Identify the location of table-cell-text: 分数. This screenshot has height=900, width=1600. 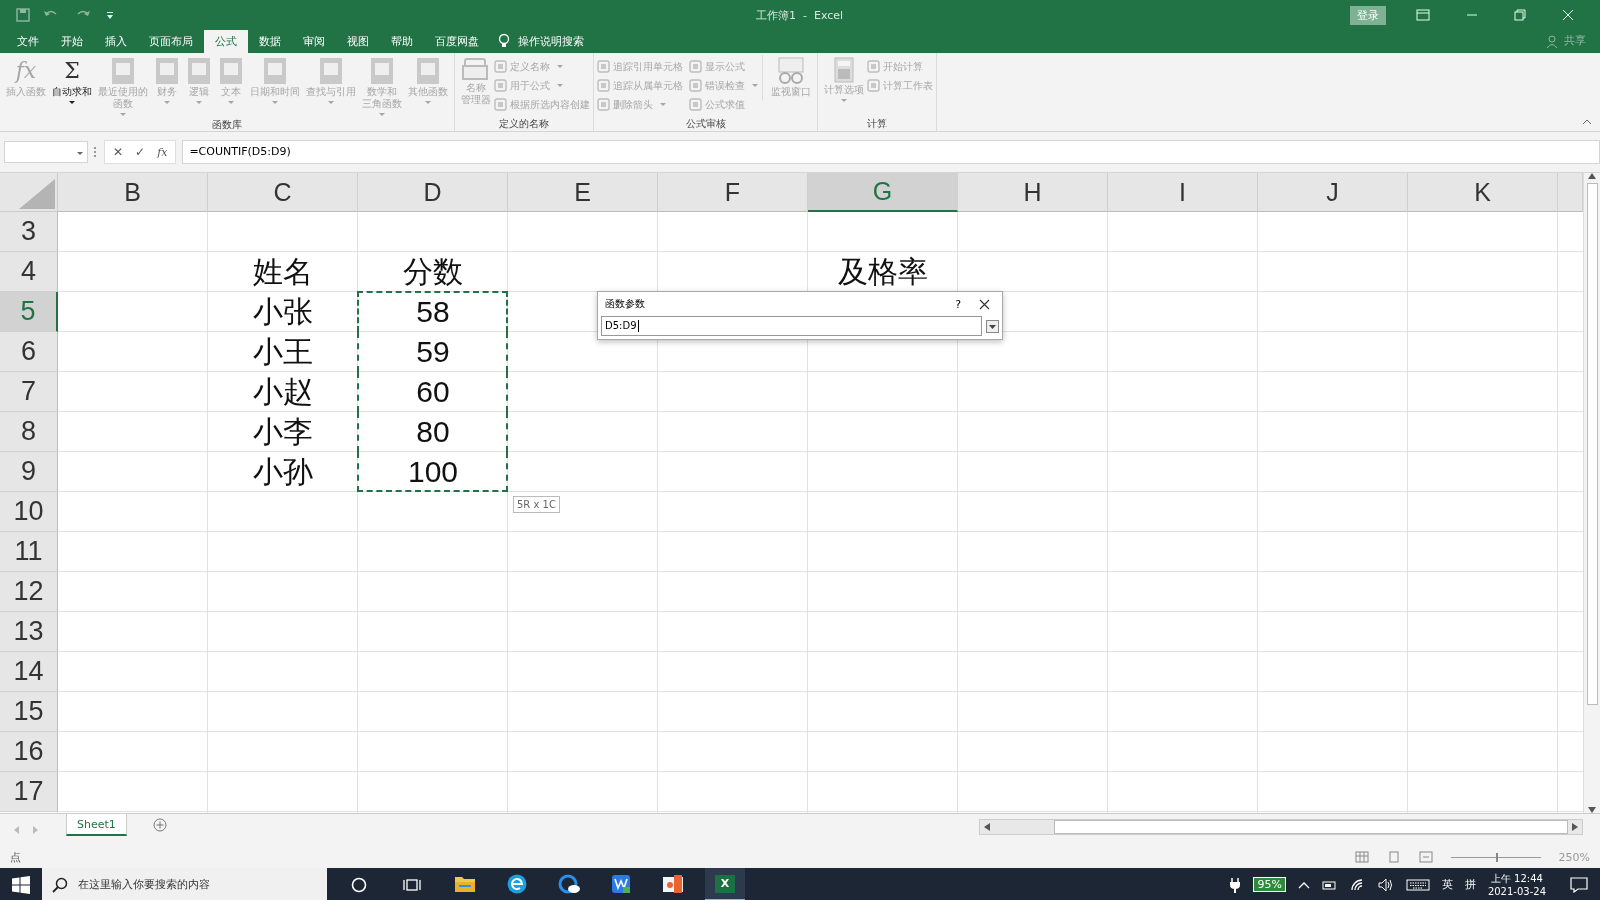
(433, 271).